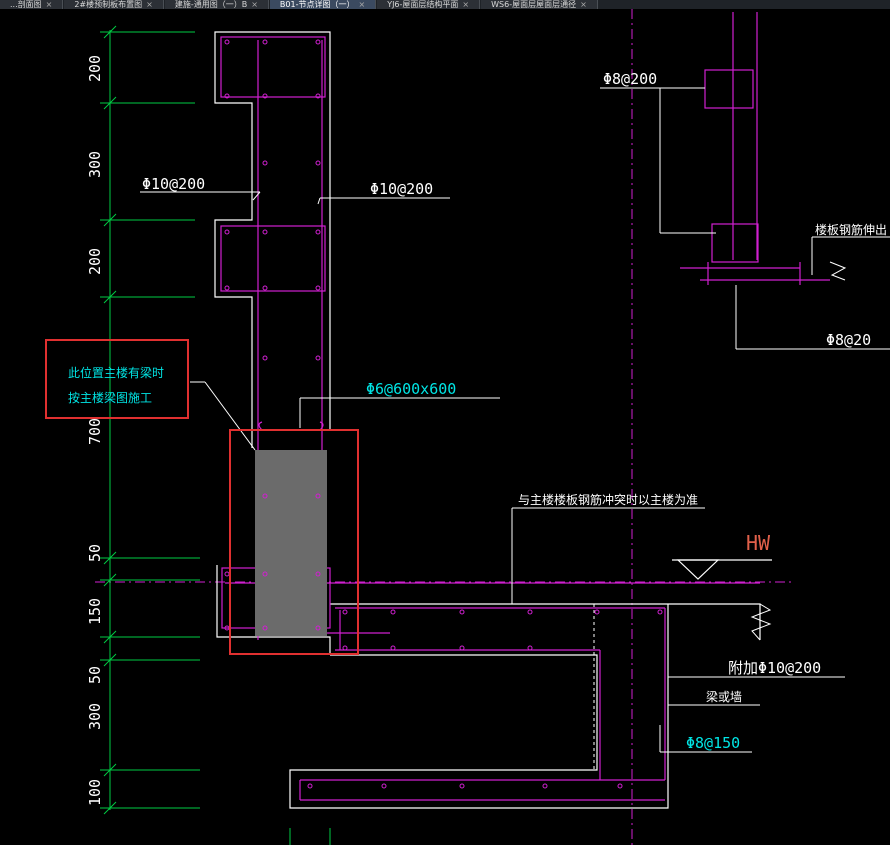  Describe the element at coordinates (608, 499) in the screenshot. I see `conflict-note: 与主楼楼板钢筋冲突时以主楼为准` at that location.